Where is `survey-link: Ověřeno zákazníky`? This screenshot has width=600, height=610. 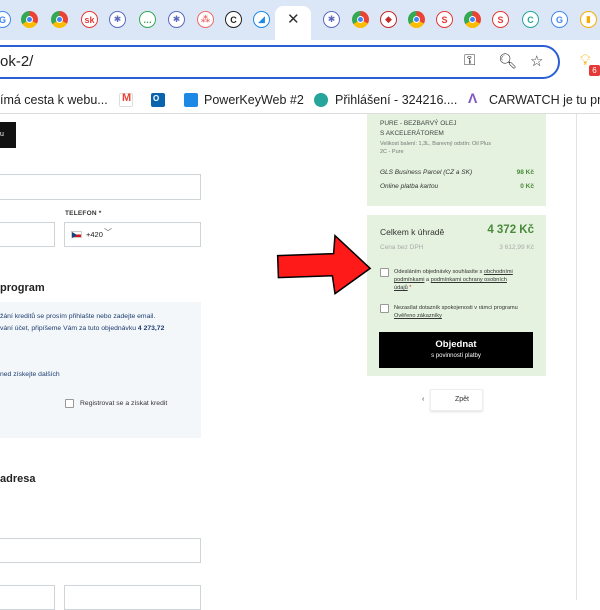 survey-link: Ověřeno zákazníky is located at coordinates (418, 316).